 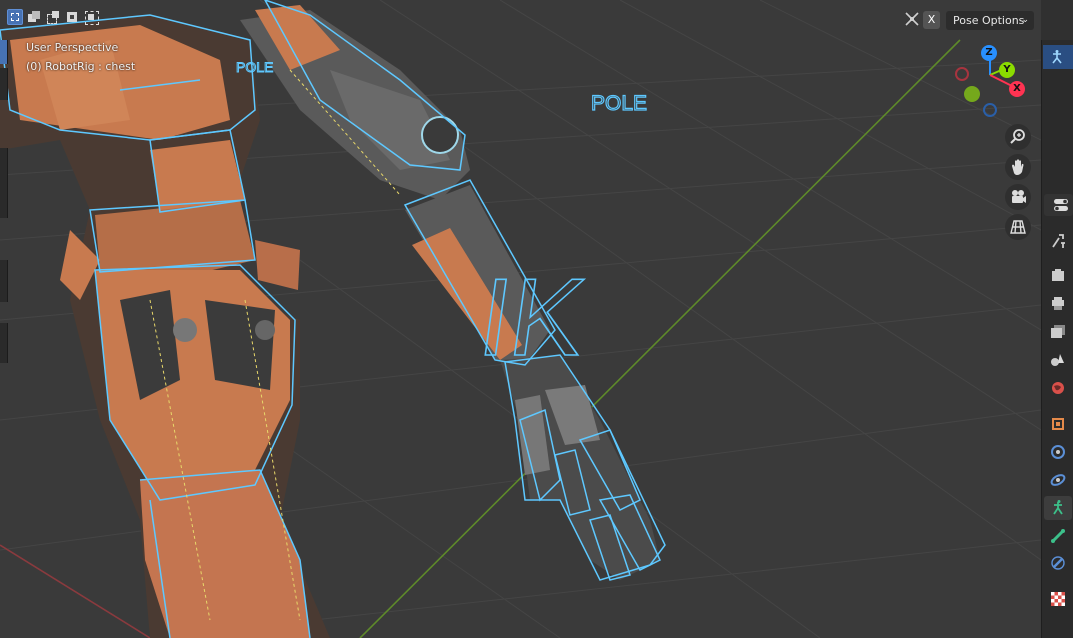 I want to click on gizmo-z-axis: Z, so click(x=989, y=53).